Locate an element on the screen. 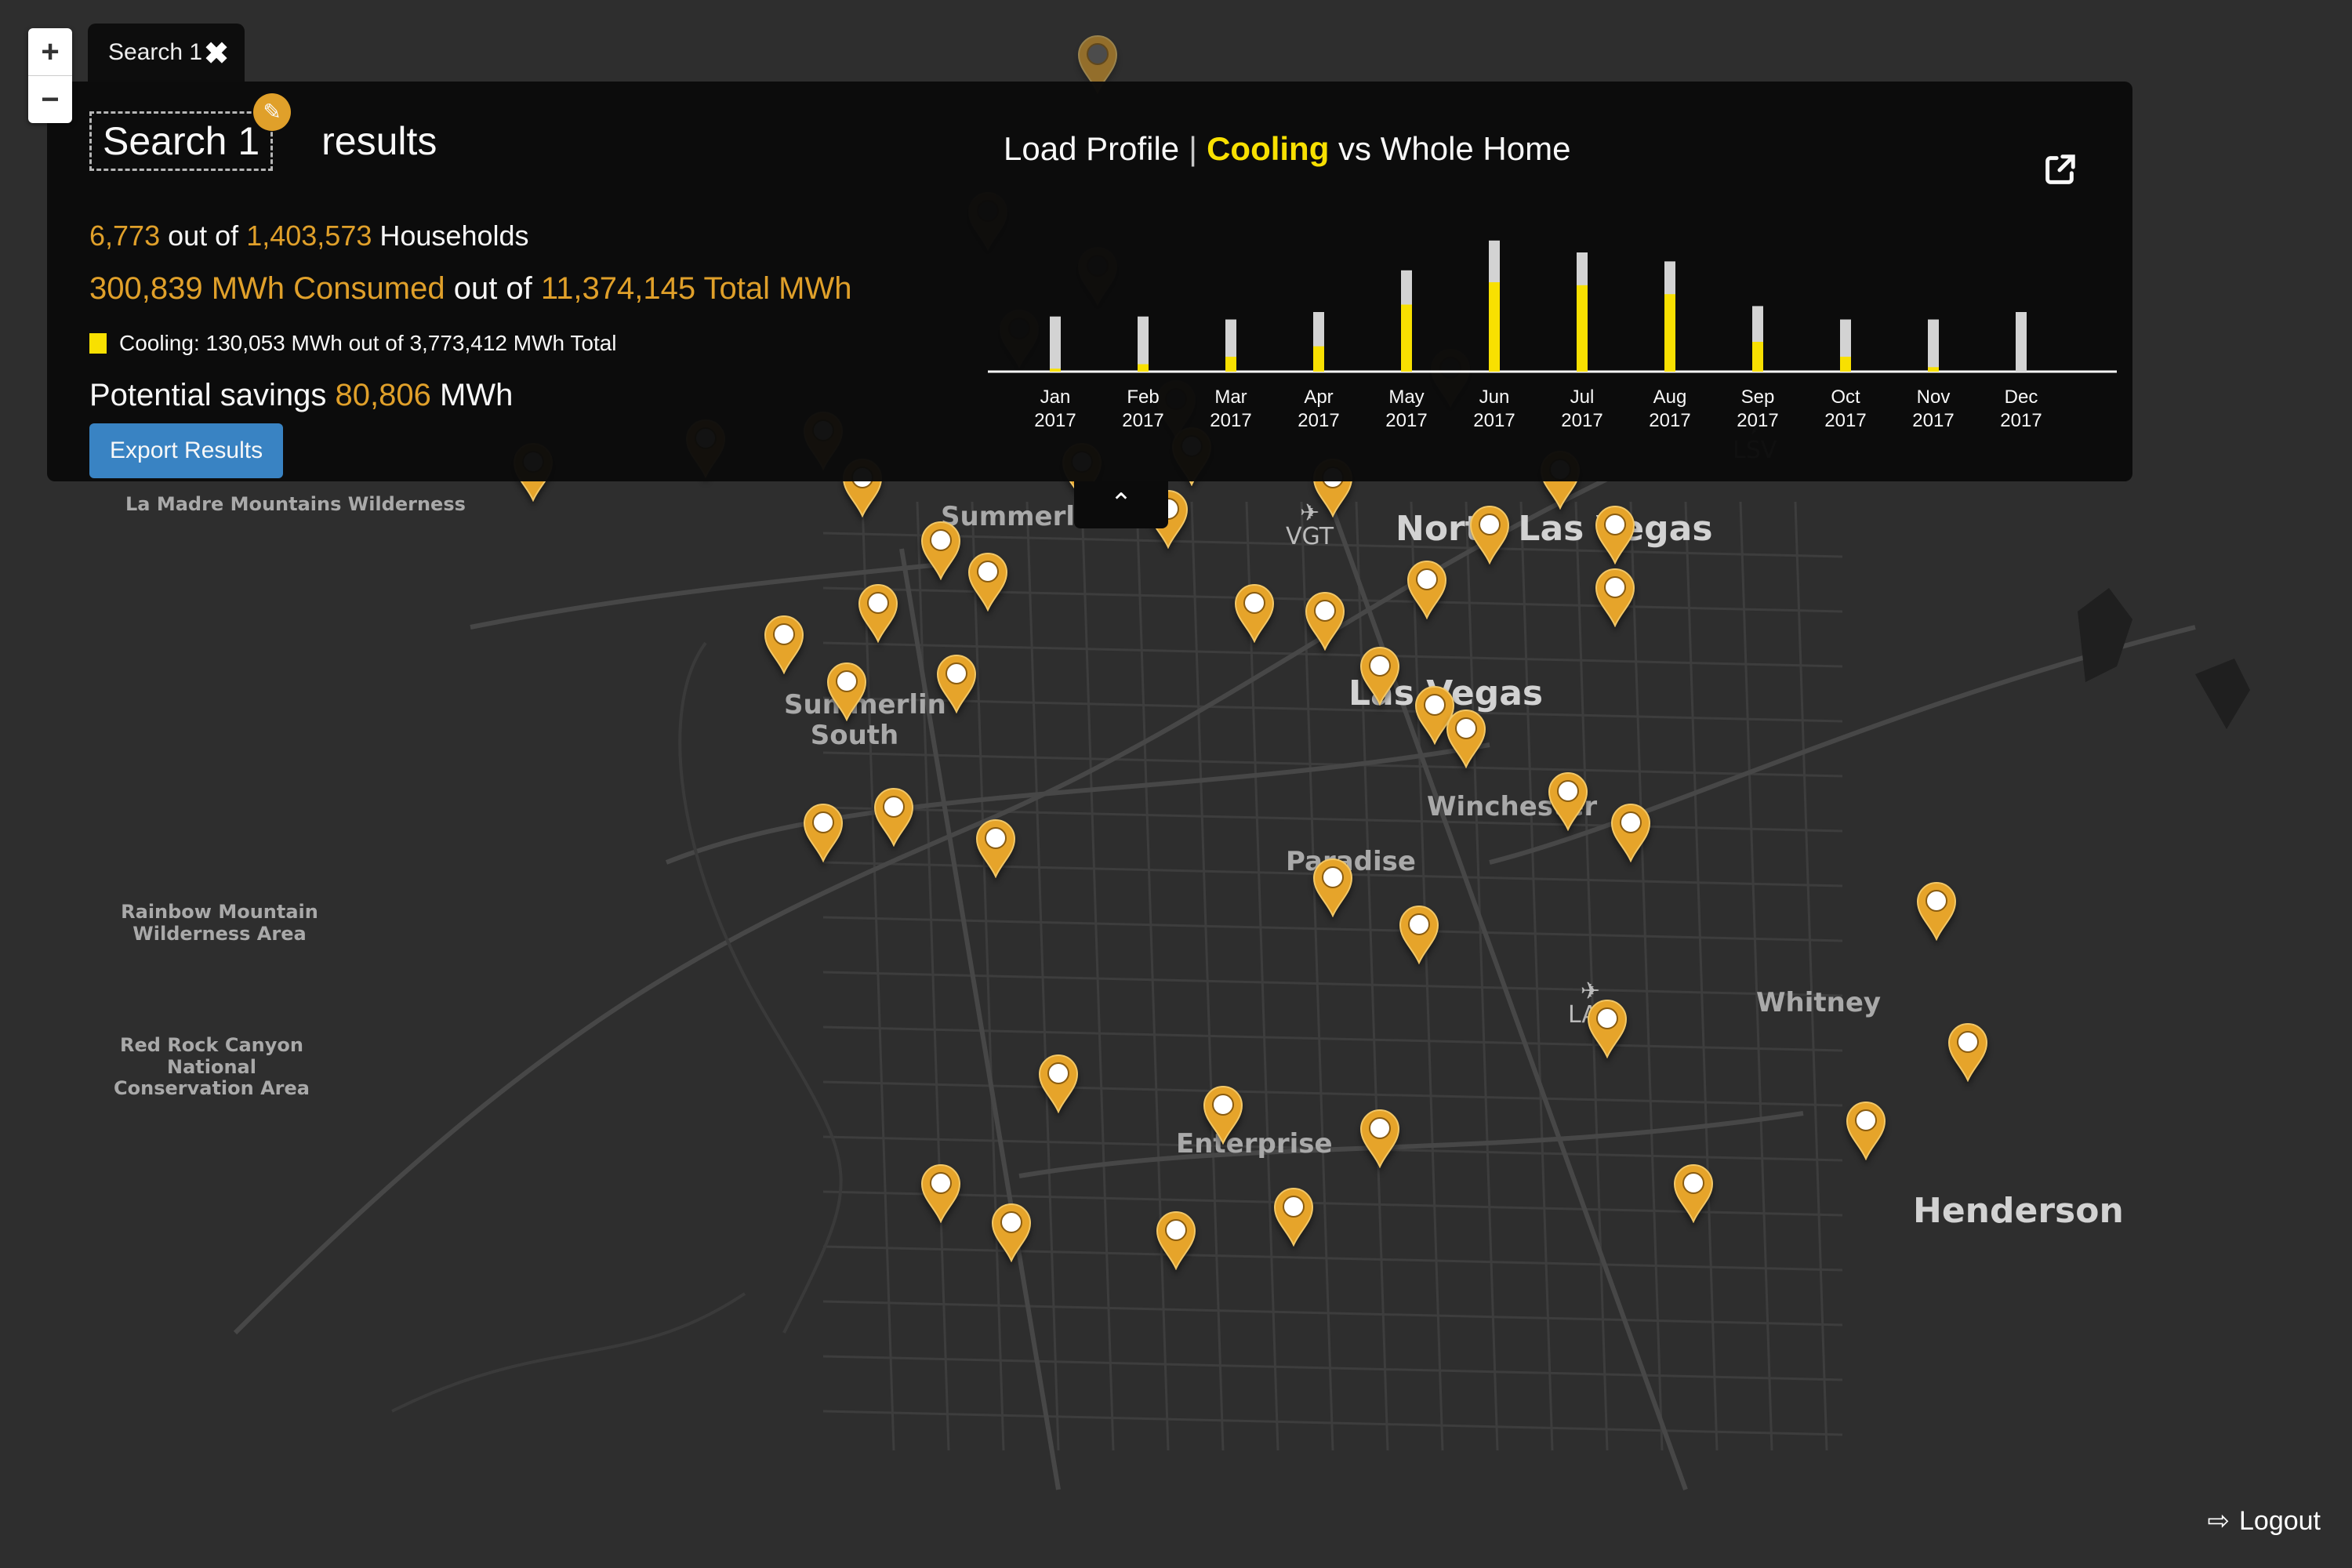 The width and height of the screenshot is (2352, 1568). logout-label: Logout is located at coordinates (2280, 1520).